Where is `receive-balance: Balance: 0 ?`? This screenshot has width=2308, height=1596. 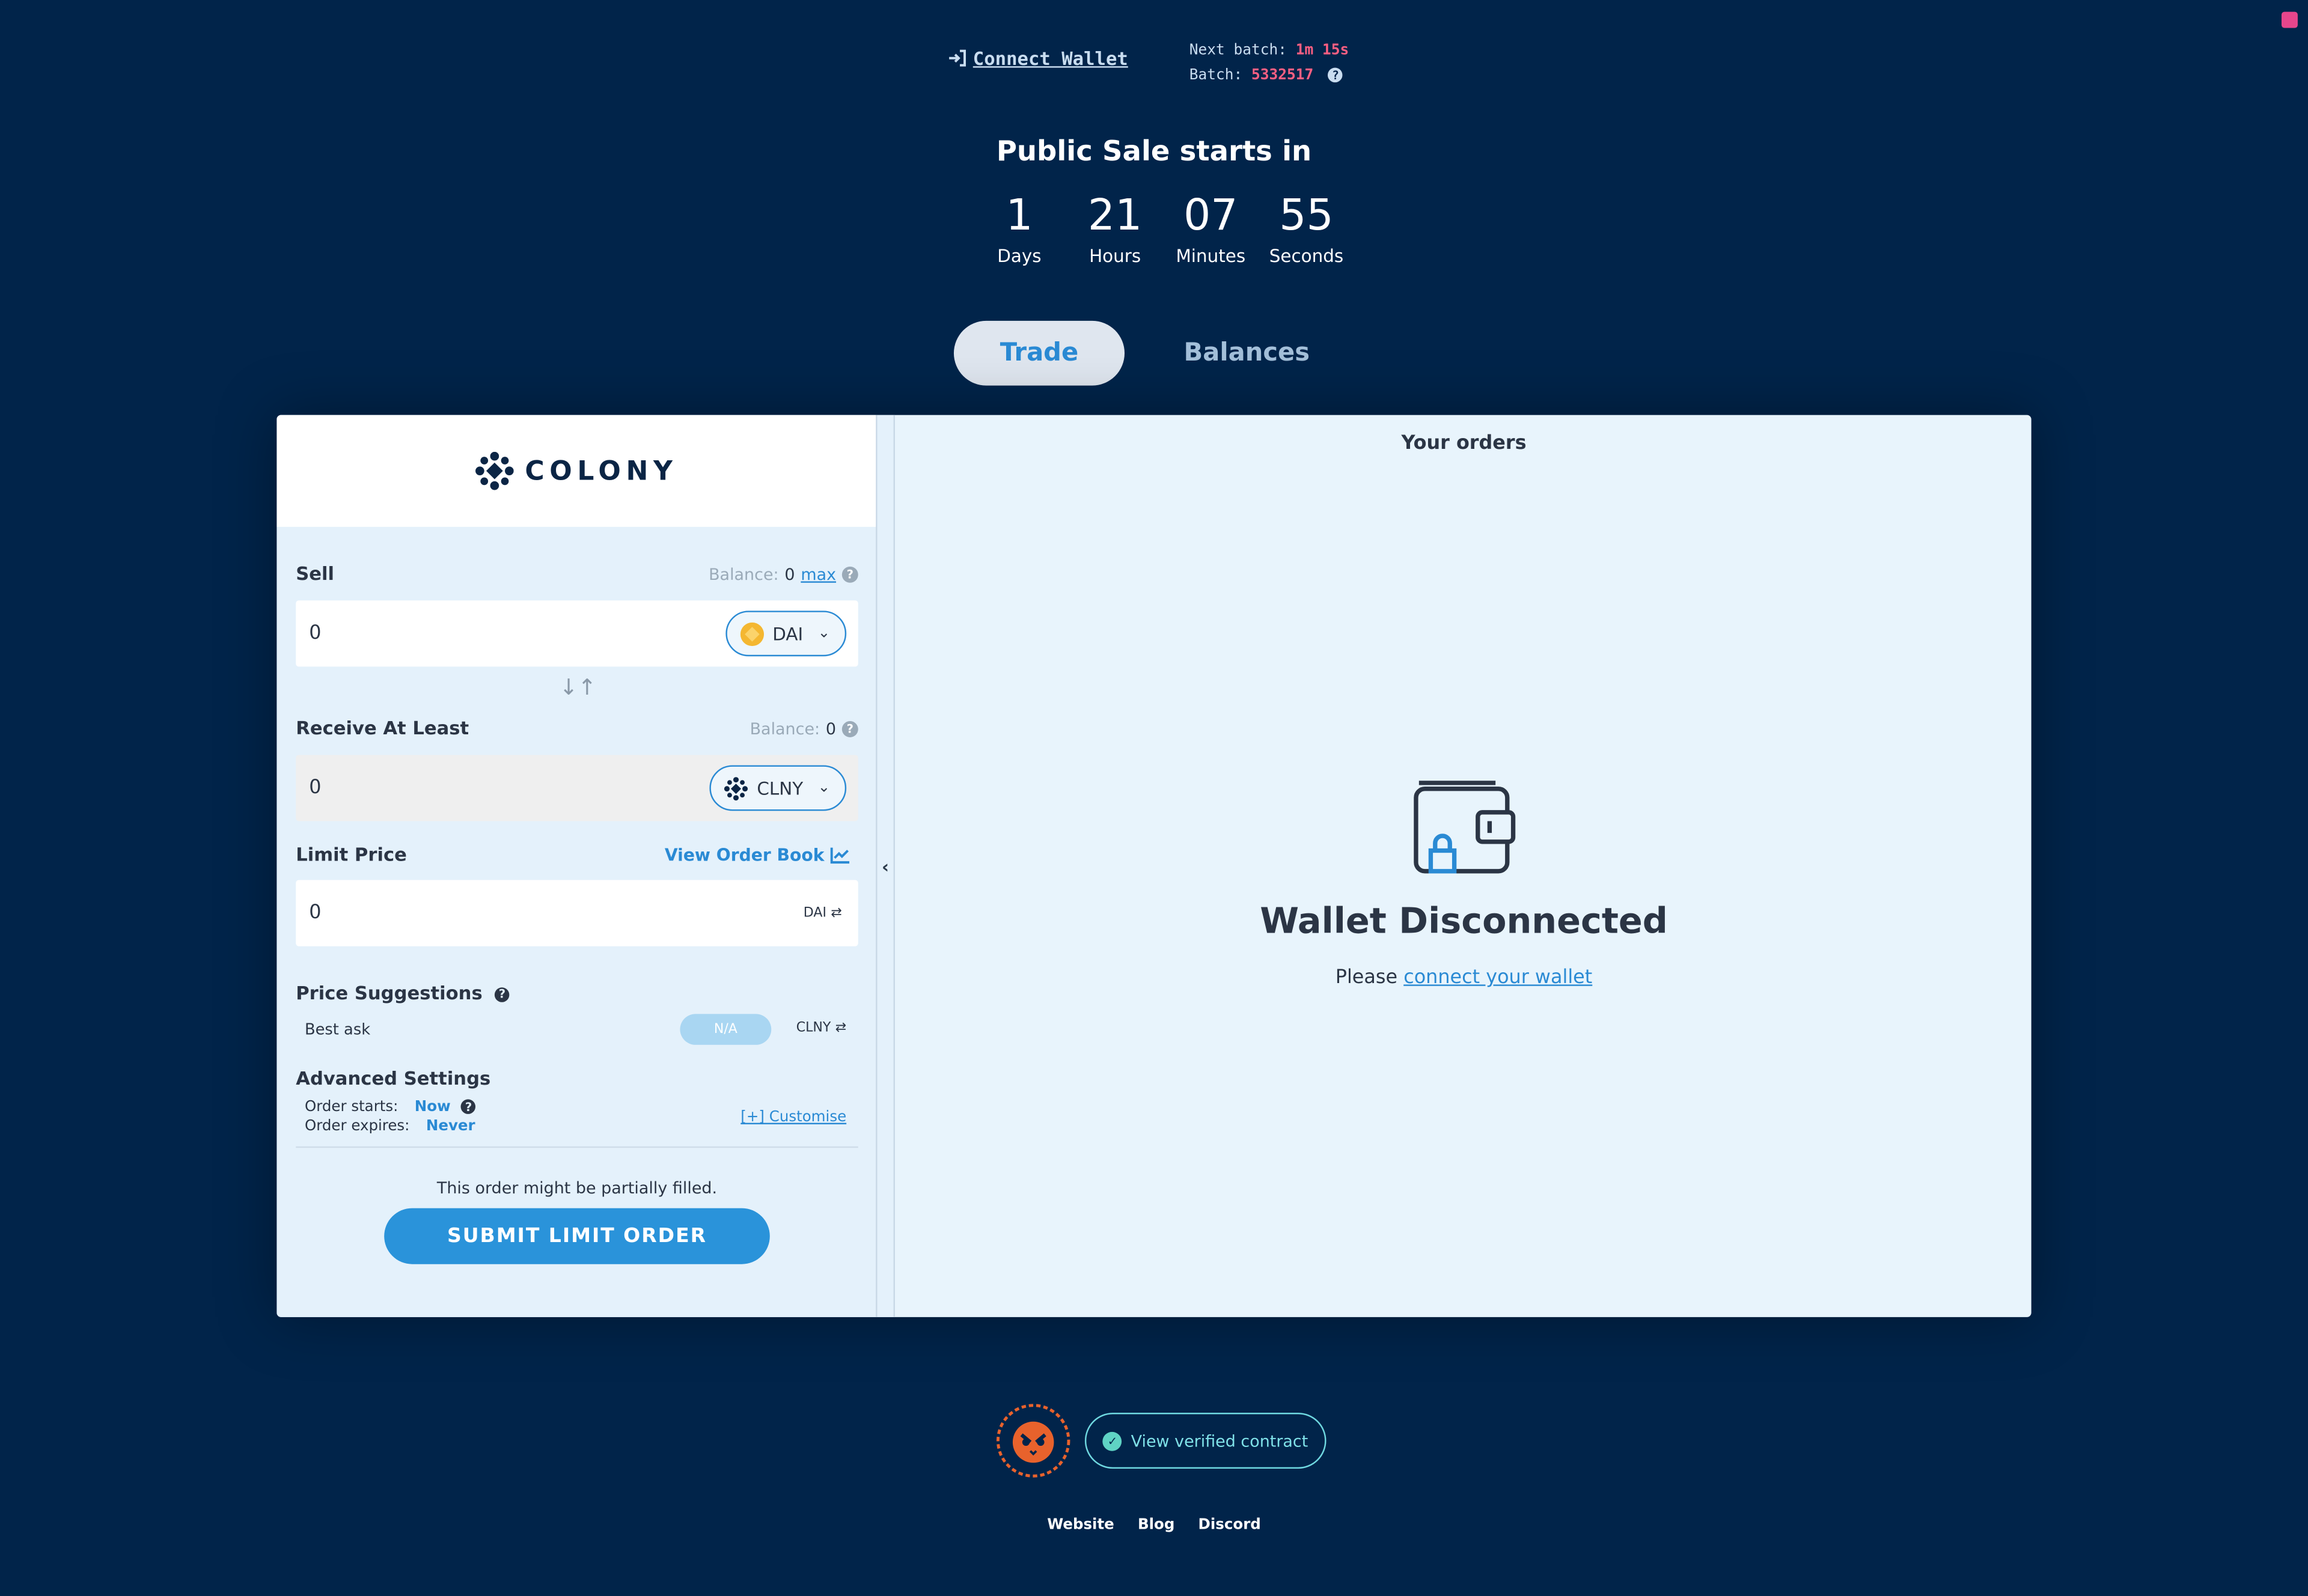
receive-balance: Balance: 0 ? is located at coordinates (804, 729).